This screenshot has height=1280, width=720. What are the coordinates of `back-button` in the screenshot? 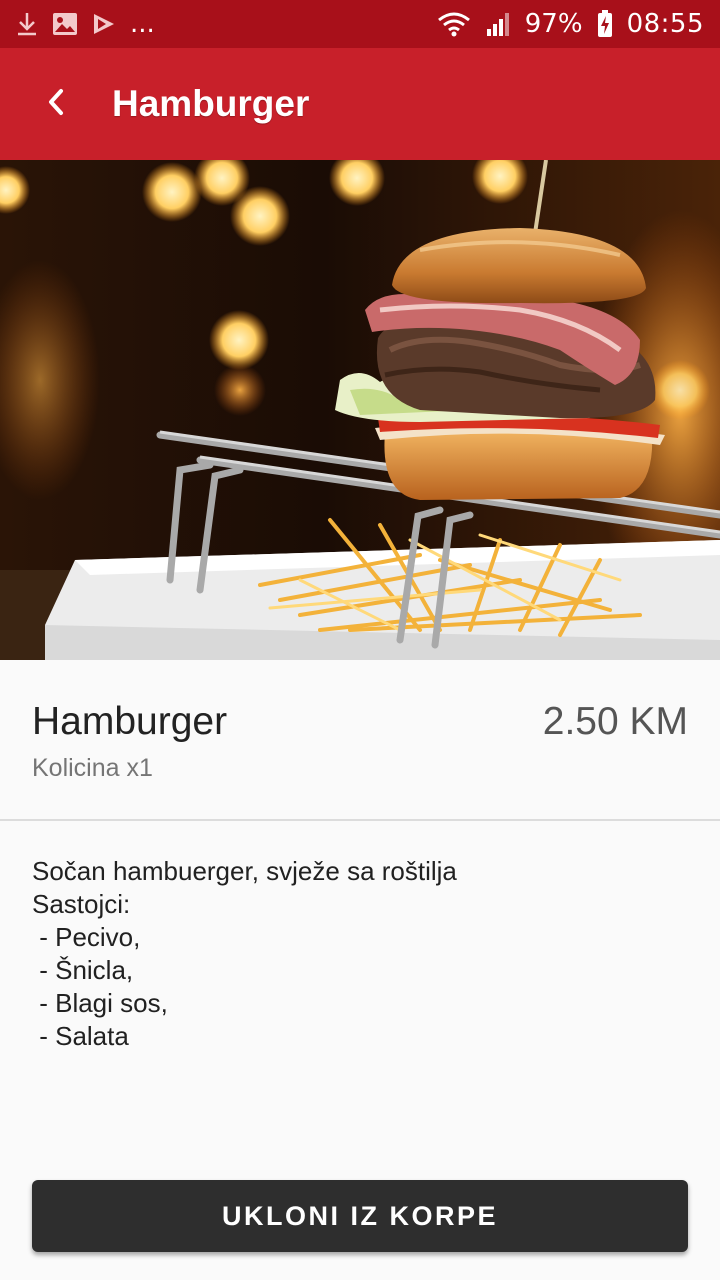 It's located at (56, 104).